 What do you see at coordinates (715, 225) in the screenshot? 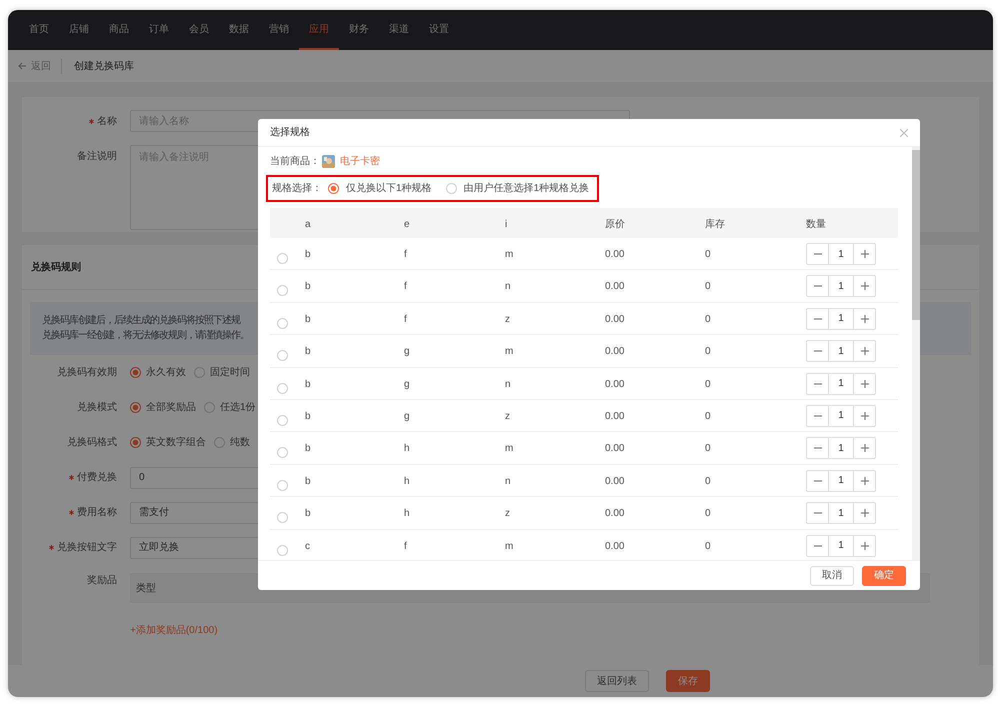
I see `column-header: 库存` at bounding box center [715, 225].